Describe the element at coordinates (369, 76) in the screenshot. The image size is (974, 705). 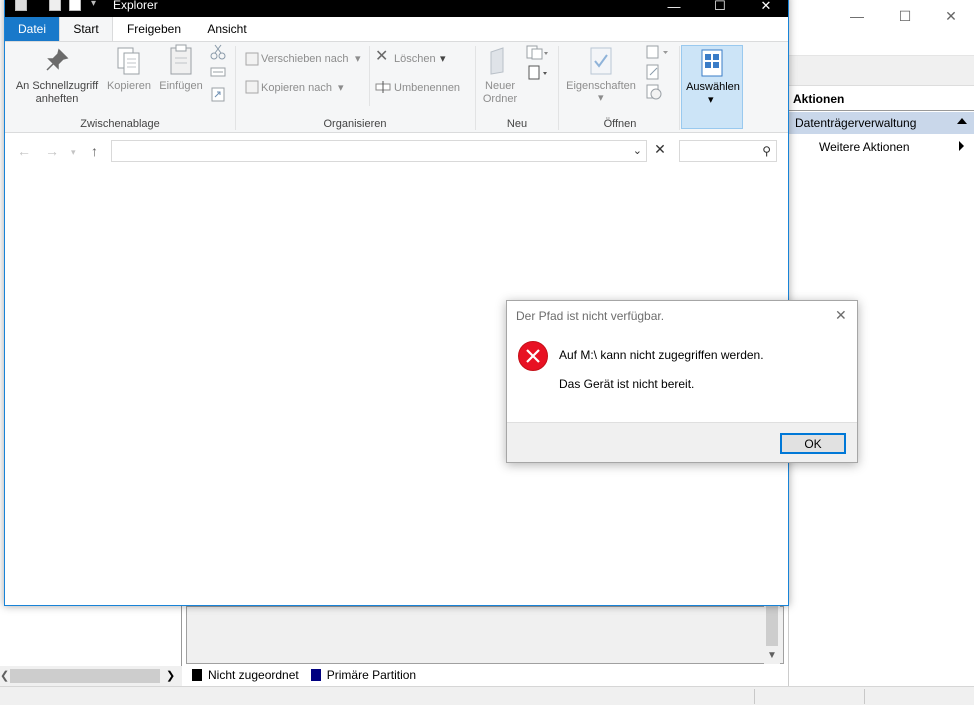
I see `inner-separator` at that location.